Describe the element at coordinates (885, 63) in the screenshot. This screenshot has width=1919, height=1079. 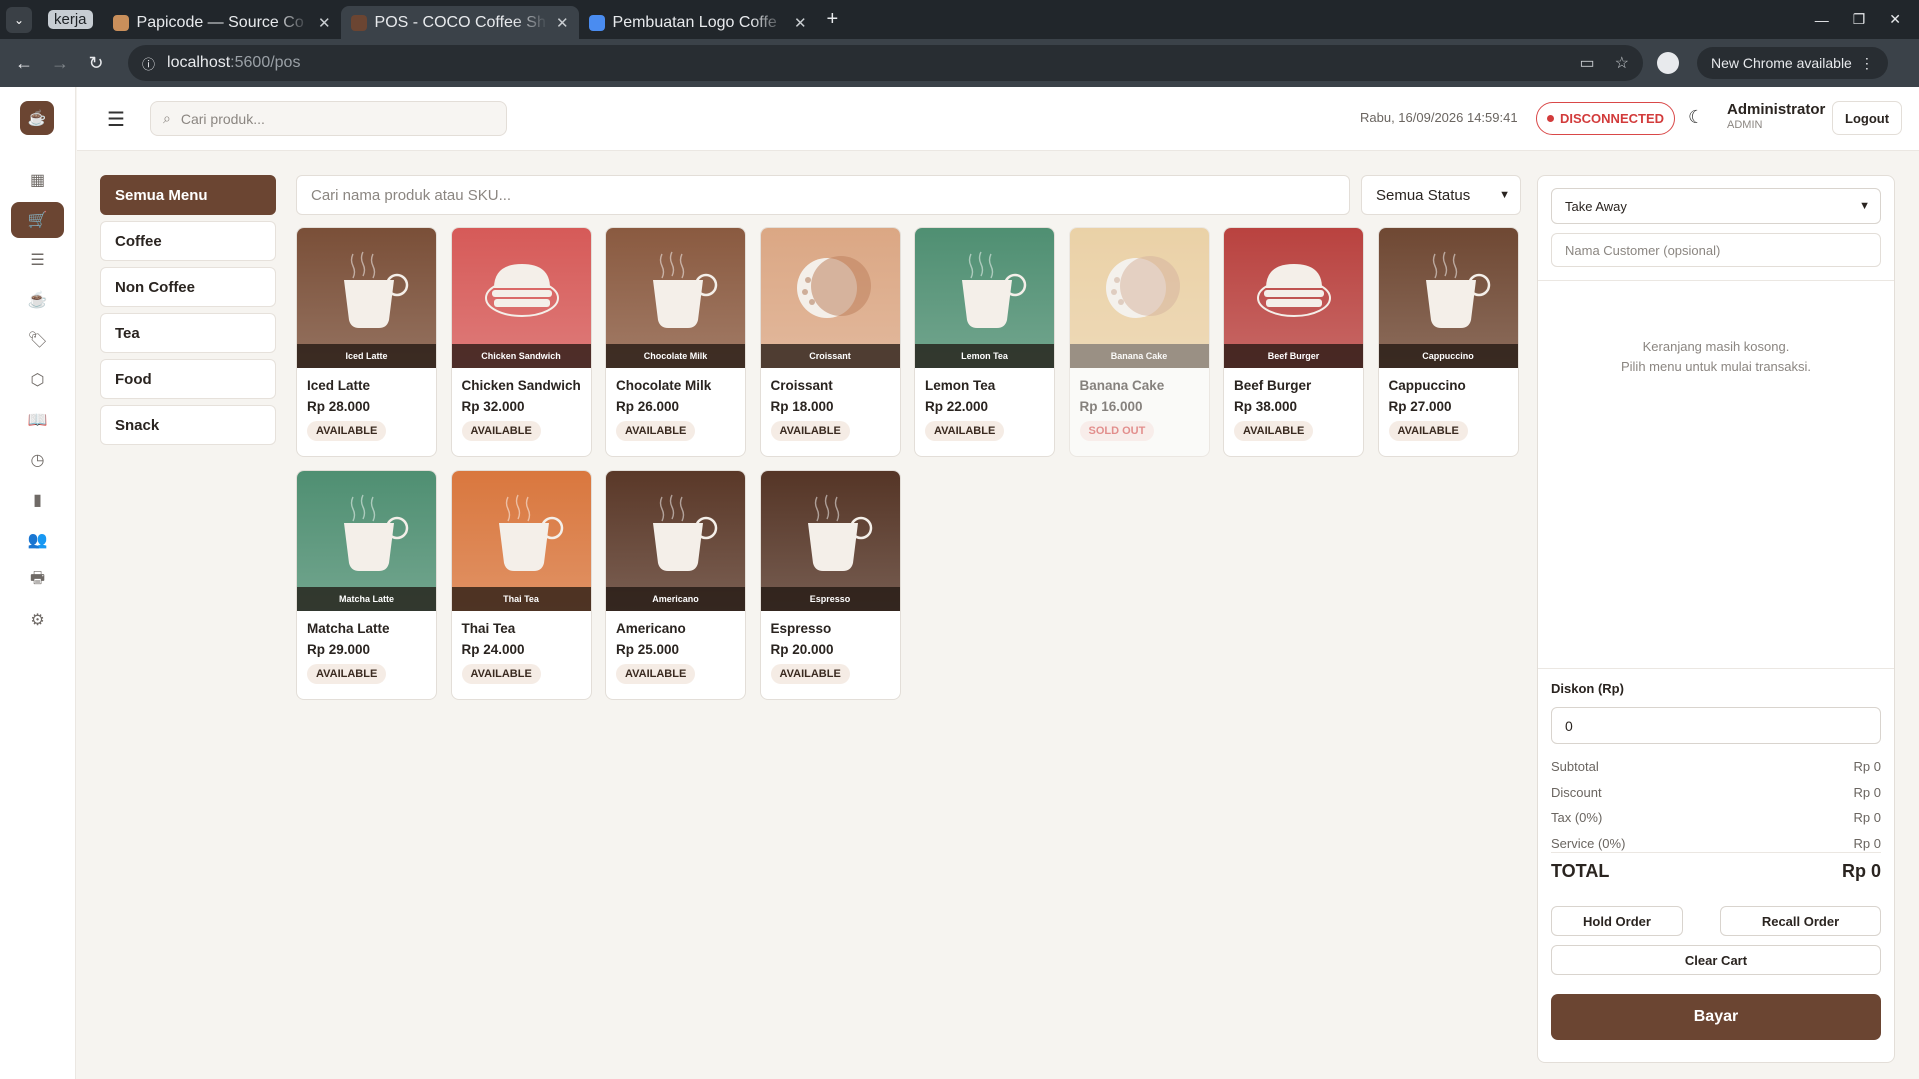
I see `url-bar: ⓘ localhost:5600/pos ▭ ☆` at that location.